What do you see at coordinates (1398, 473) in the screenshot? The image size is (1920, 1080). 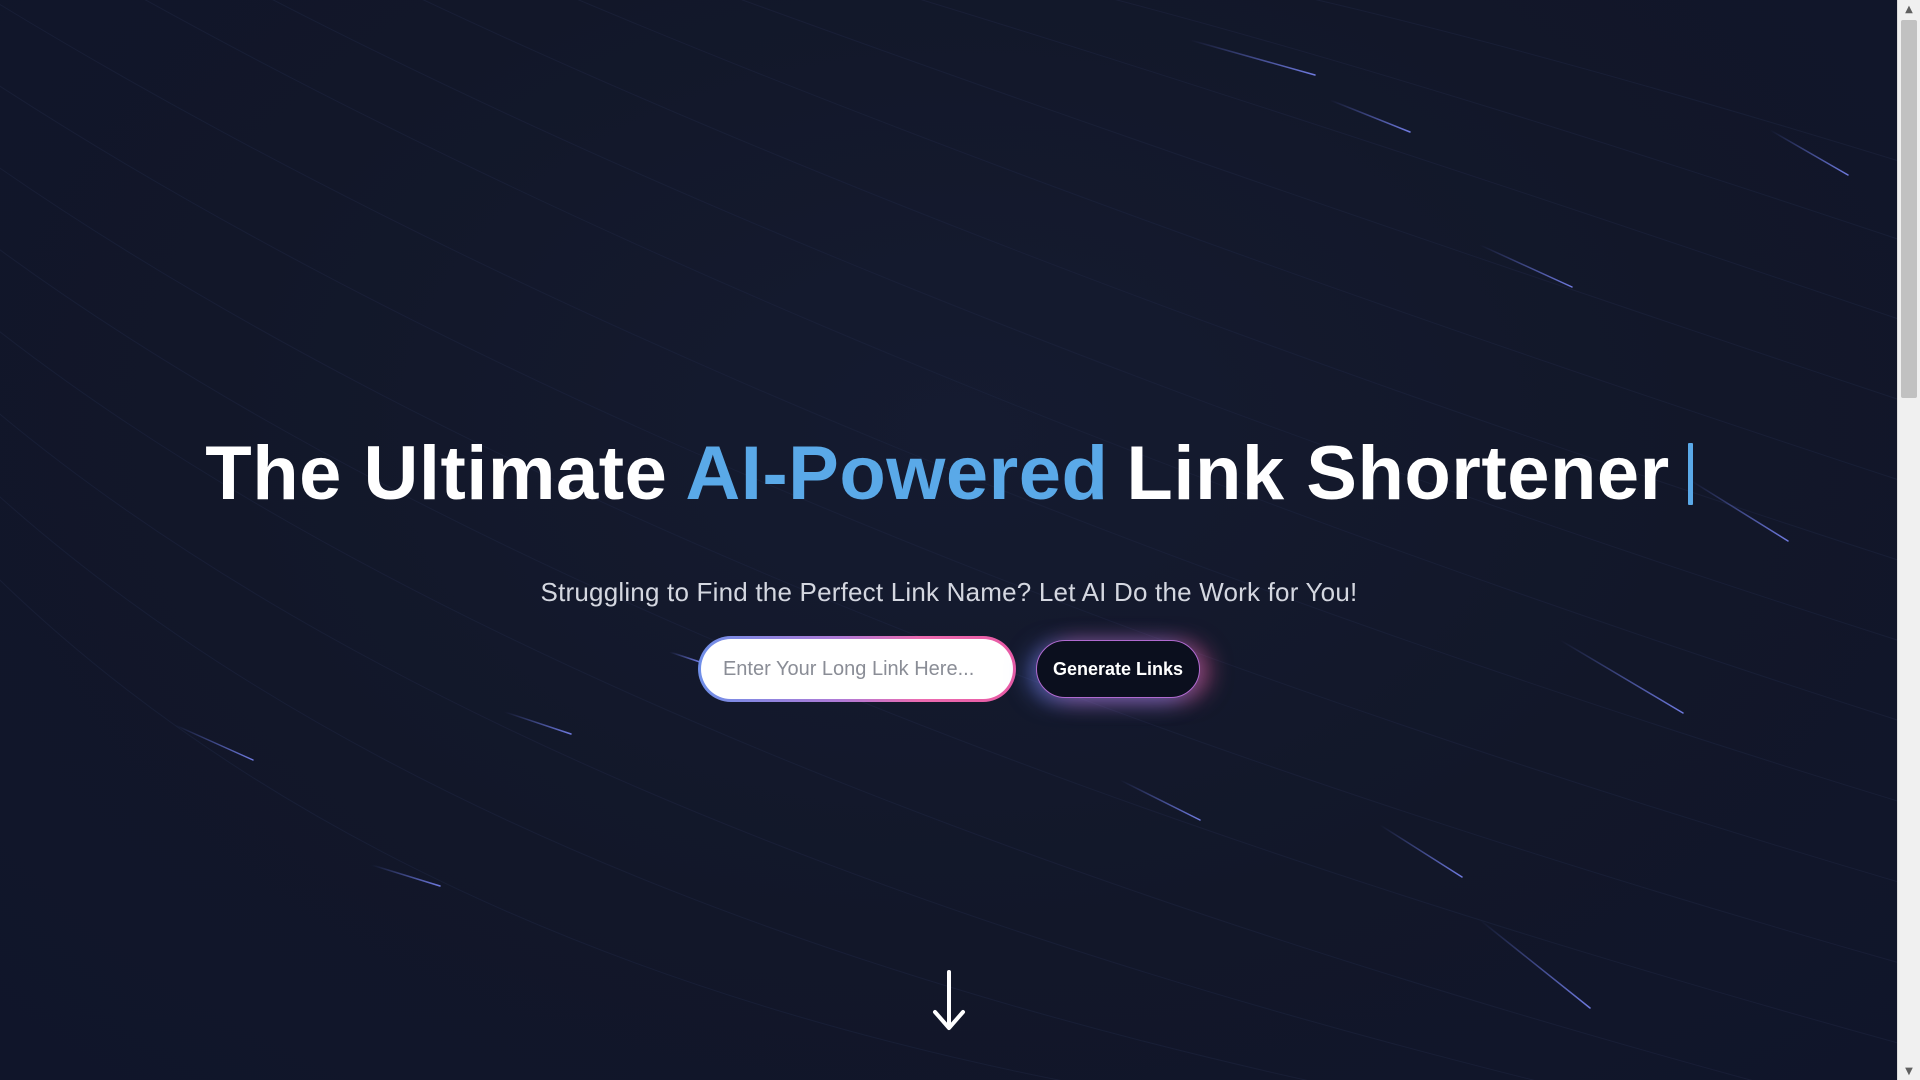 I see `title-text-end: Link Shortener` at bounding box center [1398, 473].